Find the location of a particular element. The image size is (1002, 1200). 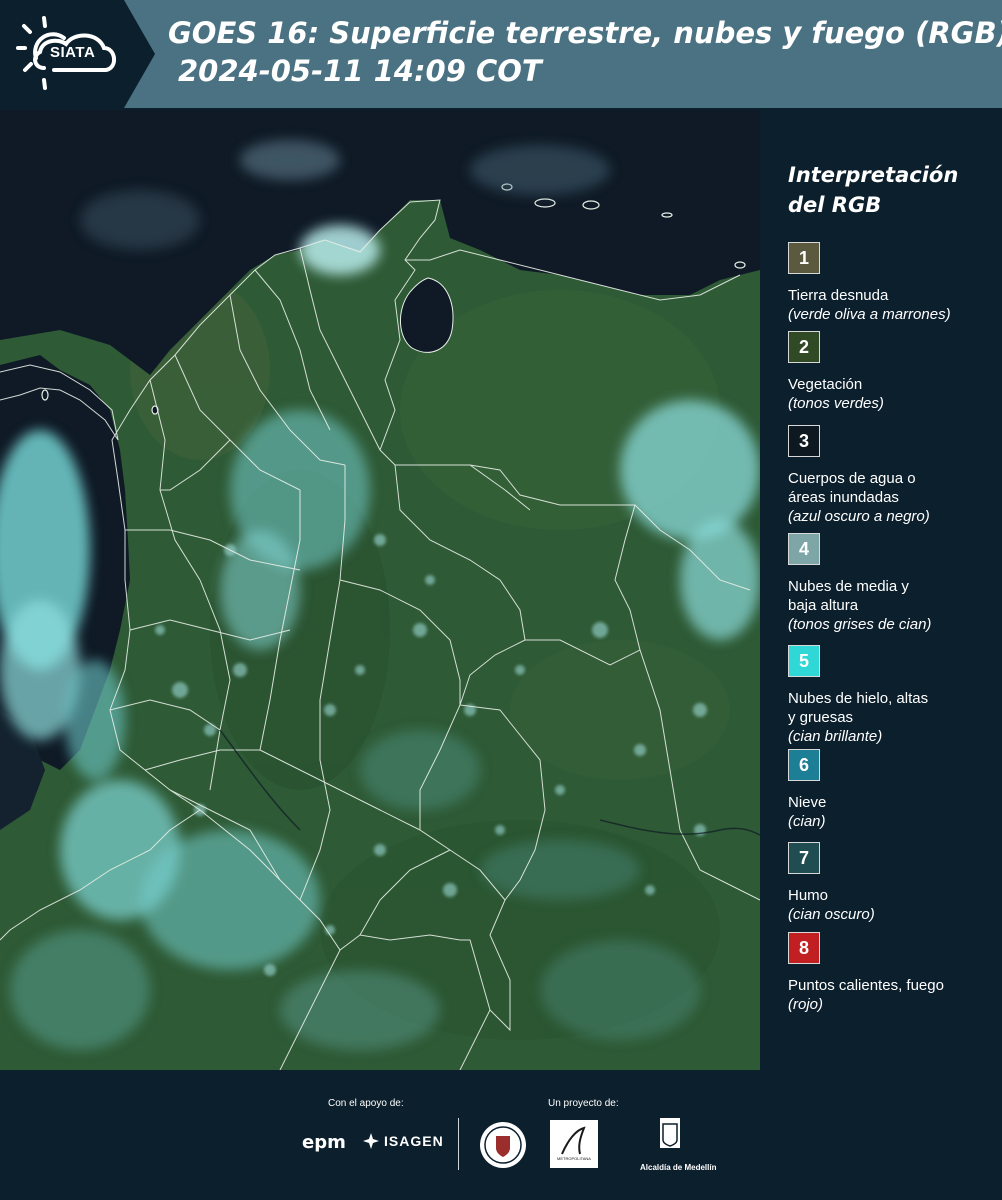

legend-item: 8 Puntos calientes, fuego (rojo) is located at coordinates (888, 973).